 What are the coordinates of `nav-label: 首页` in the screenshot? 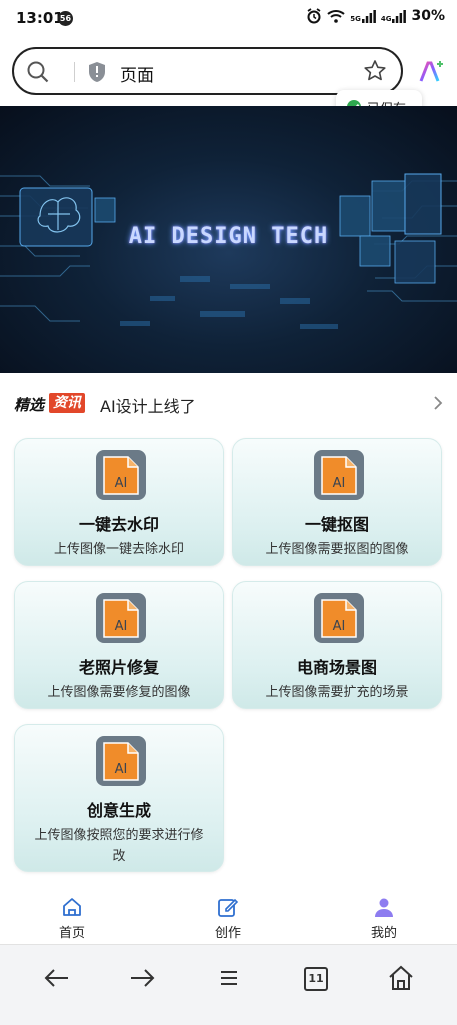 It's located at (71, 933).